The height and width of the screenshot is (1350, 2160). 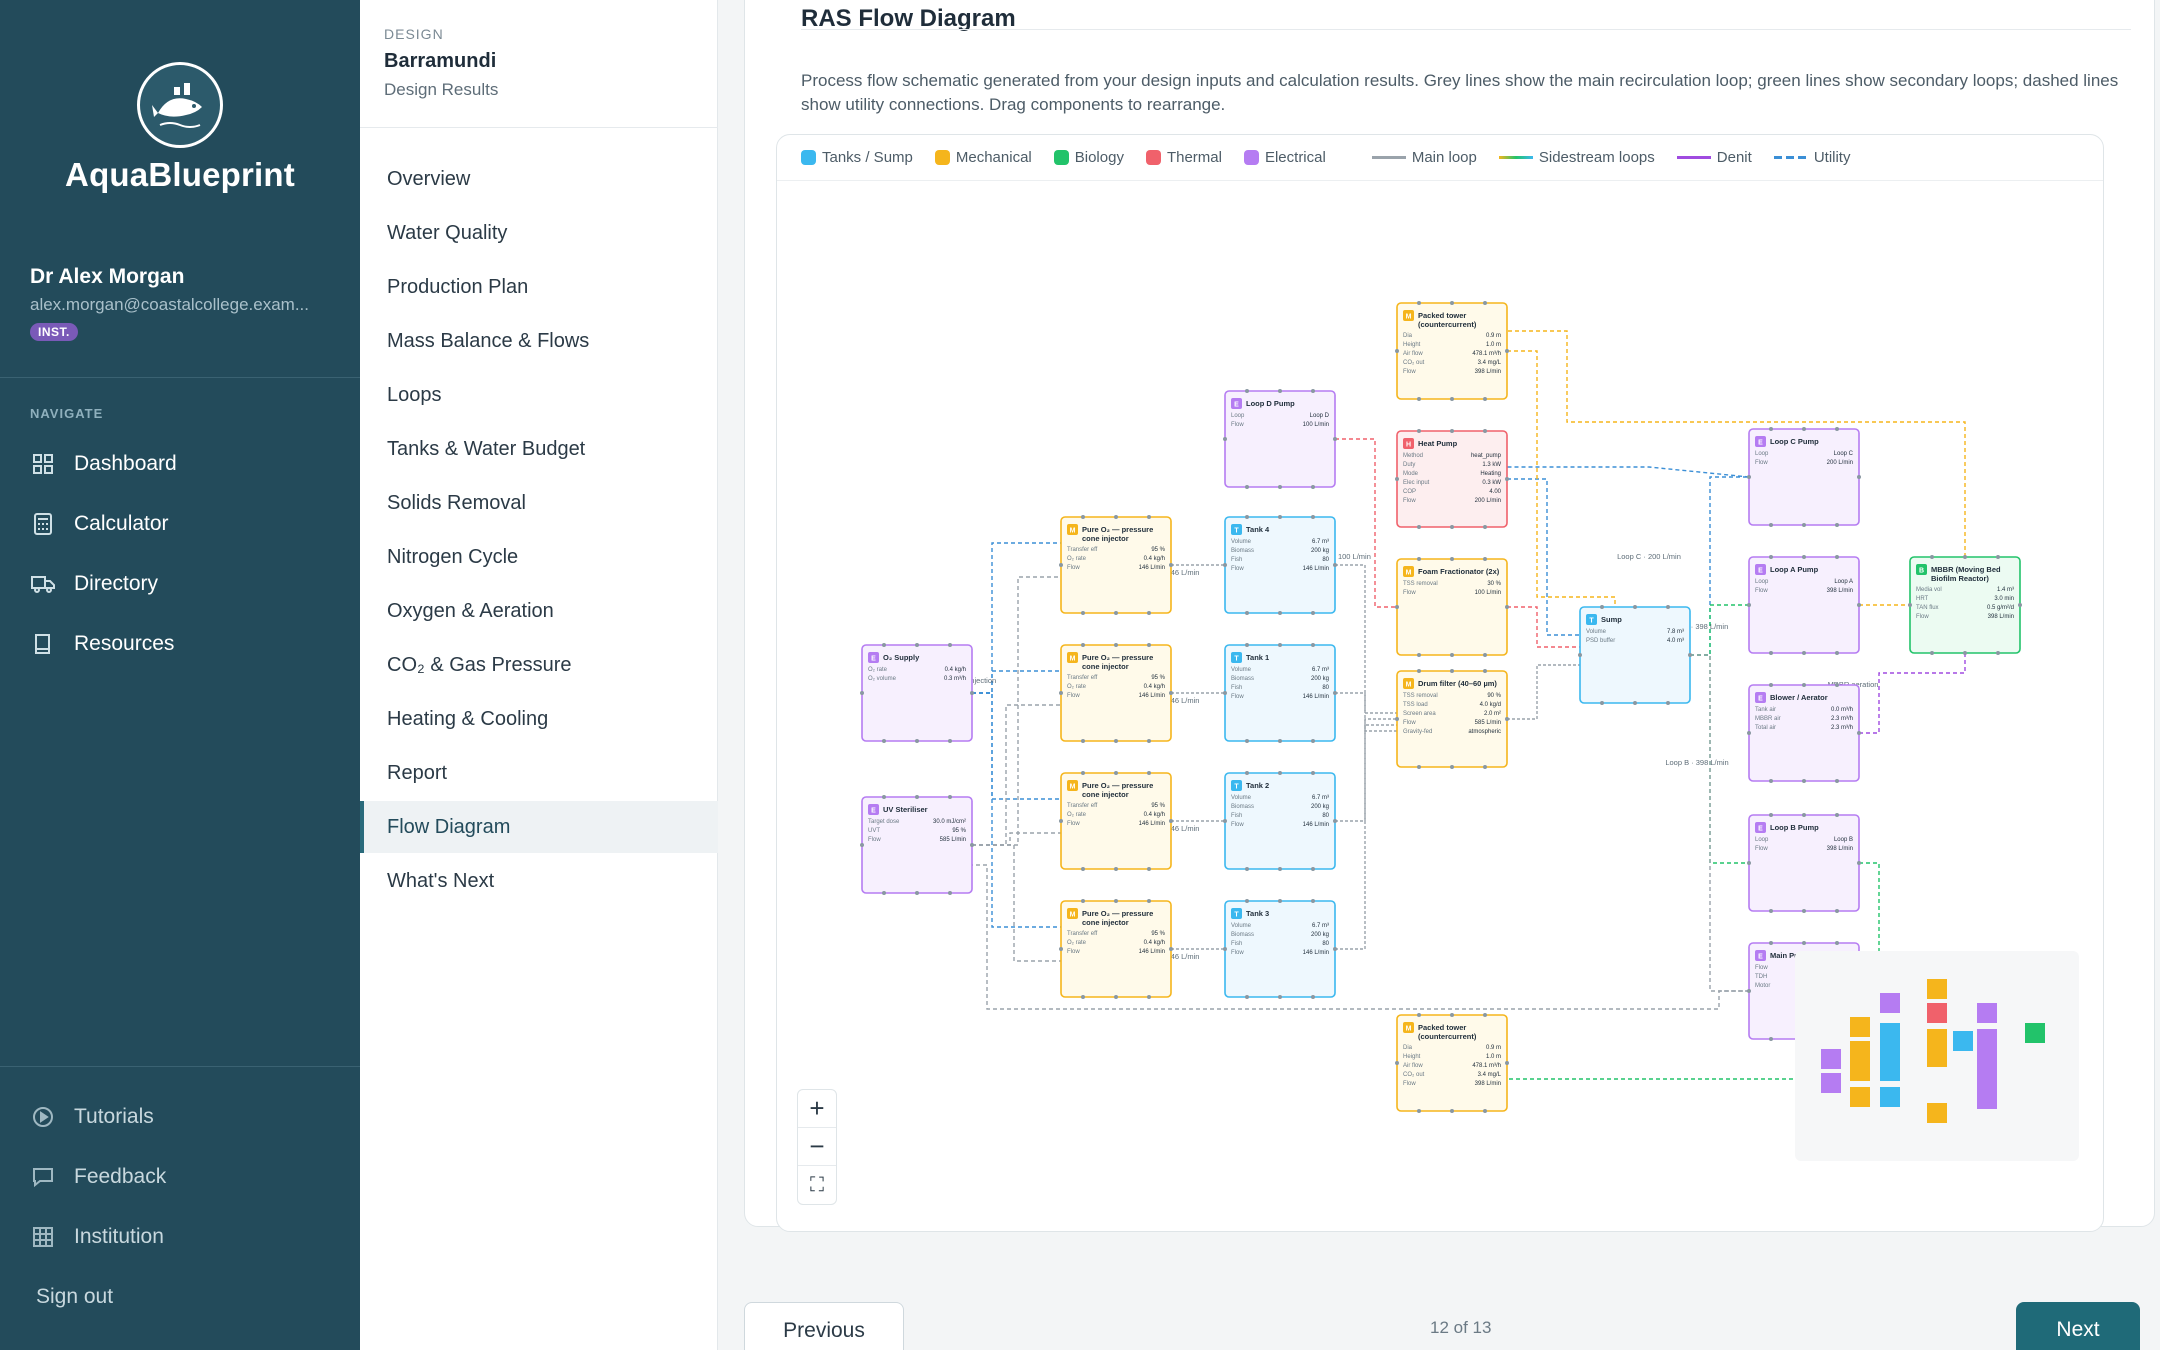 What do you see at coordinates (539, 881) in the screenshot?
I see `menu-item-13: What's Next` at bounding box center [539, 881].